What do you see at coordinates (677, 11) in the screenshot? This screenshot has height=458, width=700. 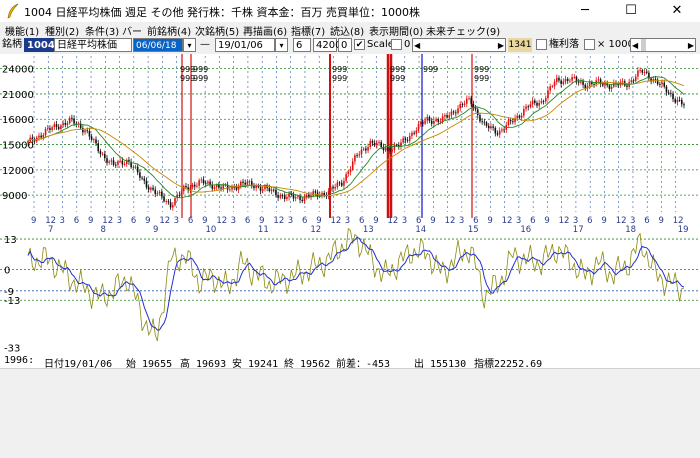 I see `close-button: ✕` at bounding box center [677, 11].